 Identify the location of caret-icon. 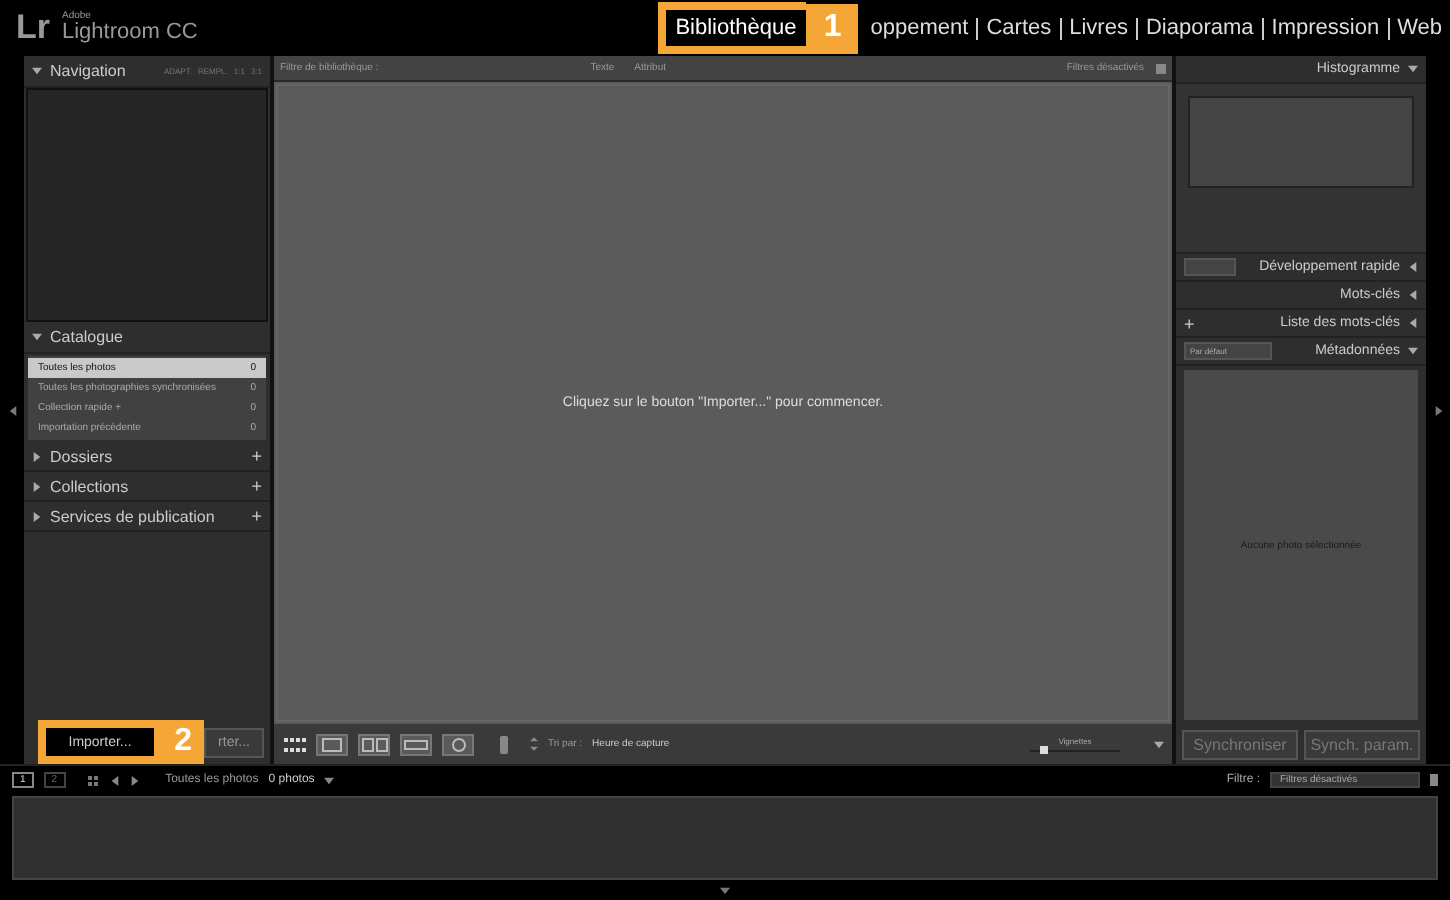
(329, 780).